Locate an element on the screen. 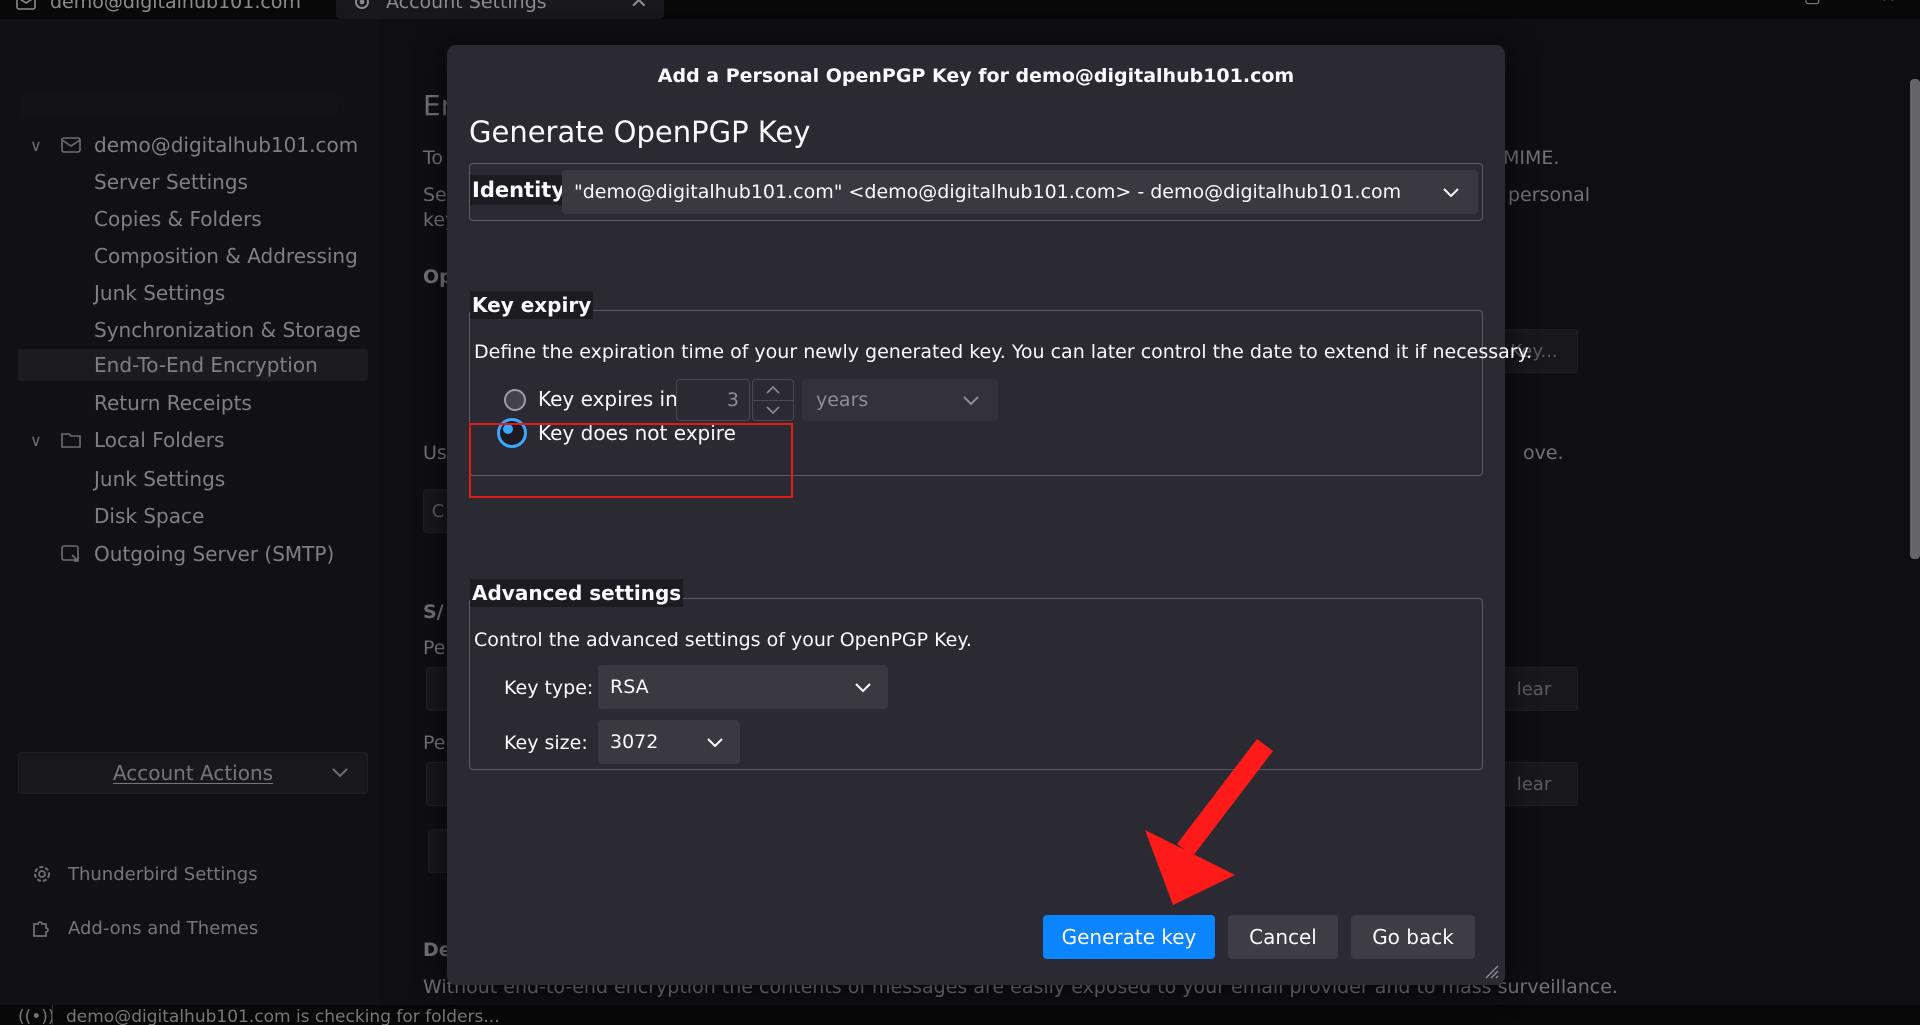  annotation-highlight-box is located at coordinates (631, 460).